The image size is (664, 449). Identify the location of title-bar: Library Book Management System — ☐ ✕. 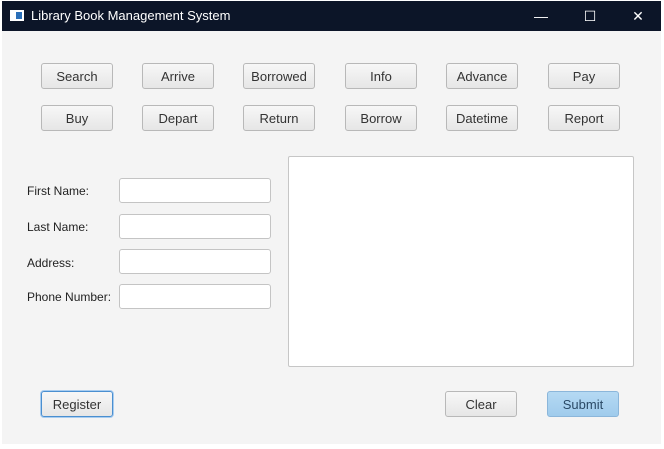
(331, 16).